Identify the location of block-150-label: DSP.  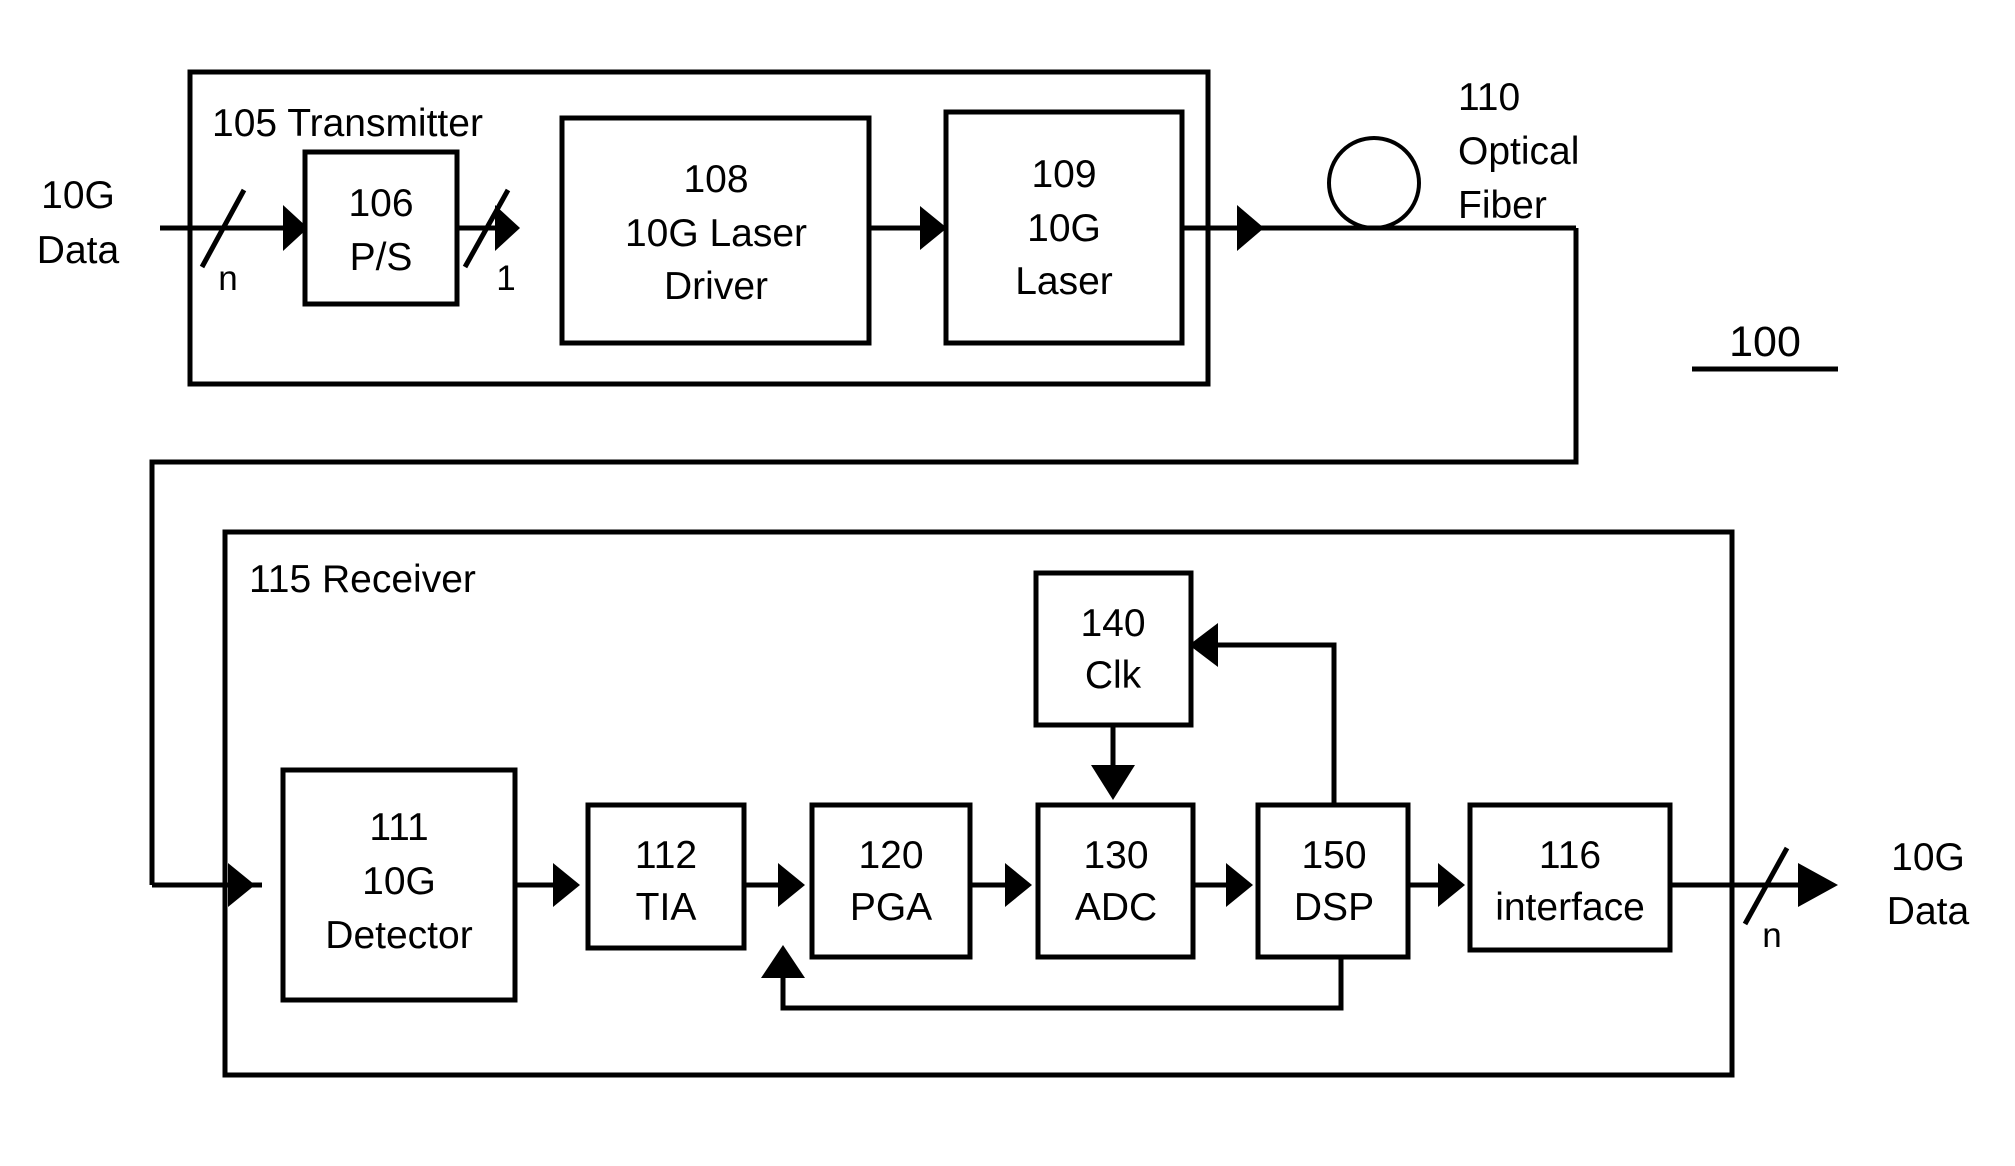
(1334, 907).